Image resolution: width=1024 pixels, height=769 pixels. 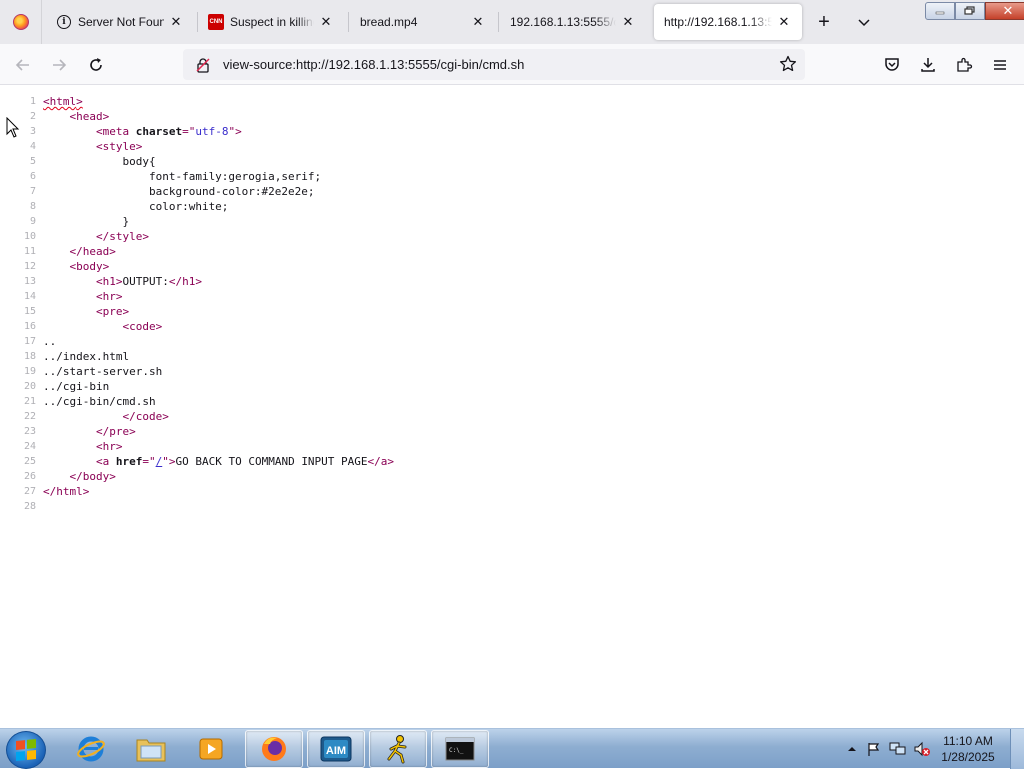 I want to click on source-line: 28, so click(x=512, y=506).